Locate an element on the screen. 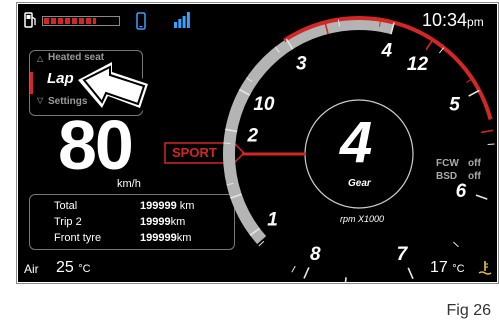  gear-label: Gear is located at coordinates (359, 183).